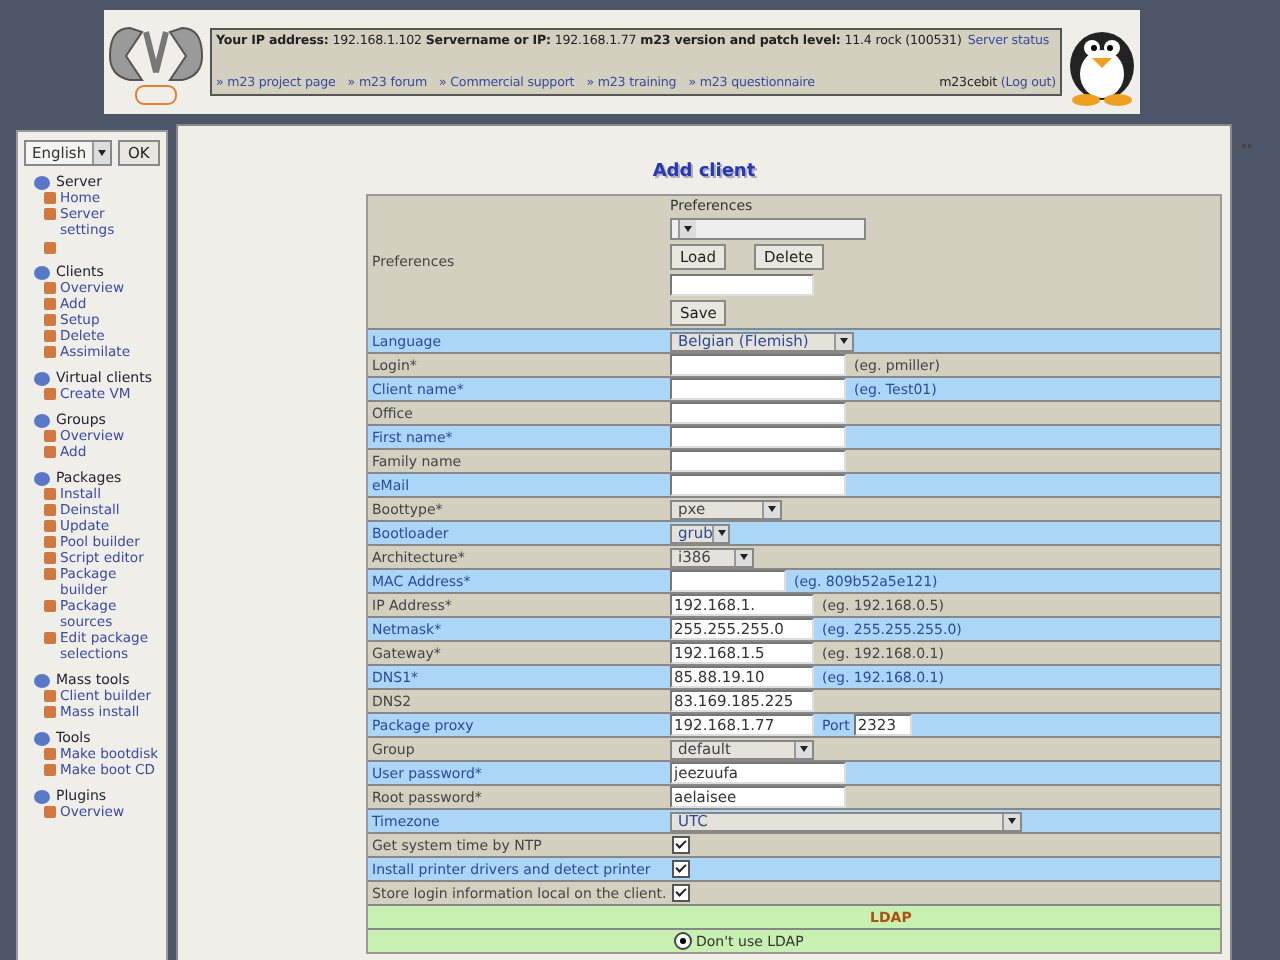 The height and width of the screenshot is (960, 1280). I want to click on radio-button, so click(683, 941).